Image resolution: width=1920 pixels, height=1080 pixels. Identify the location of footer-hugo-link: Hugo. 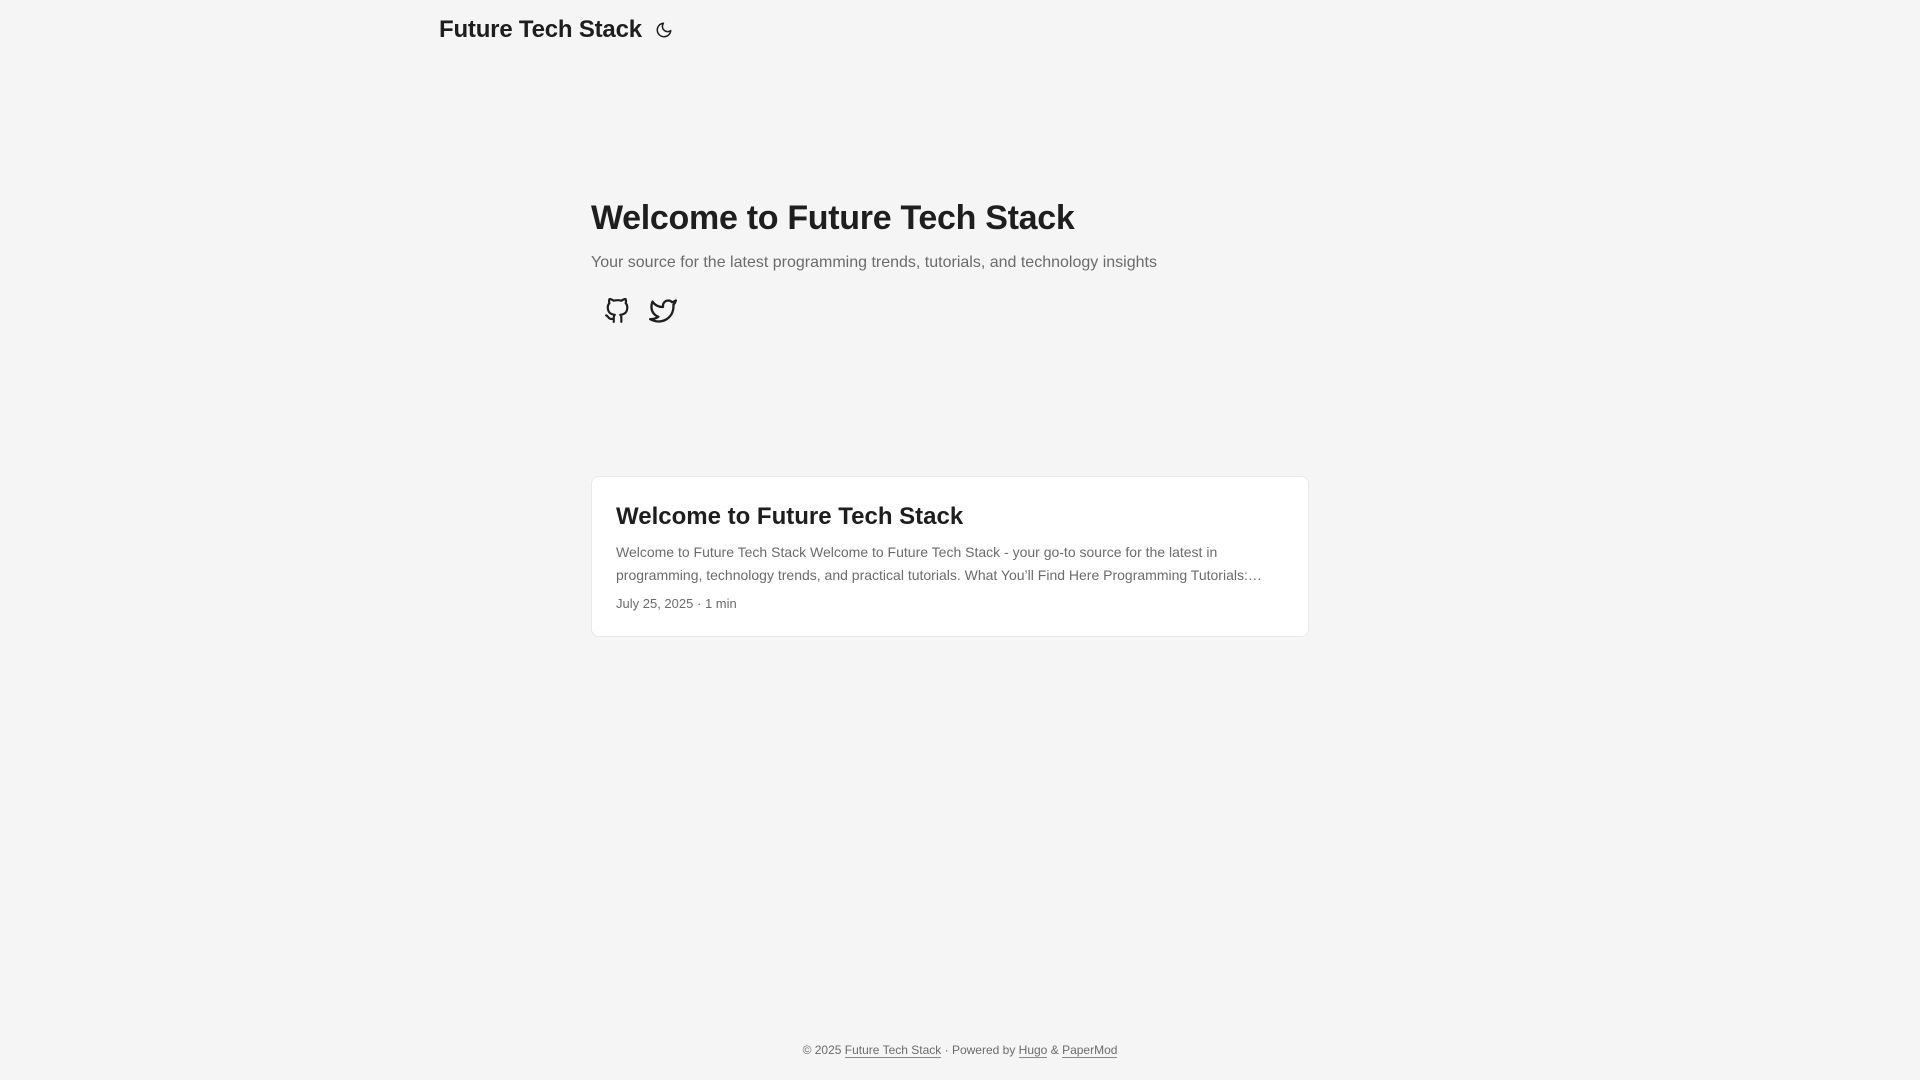
(1033, 1050).